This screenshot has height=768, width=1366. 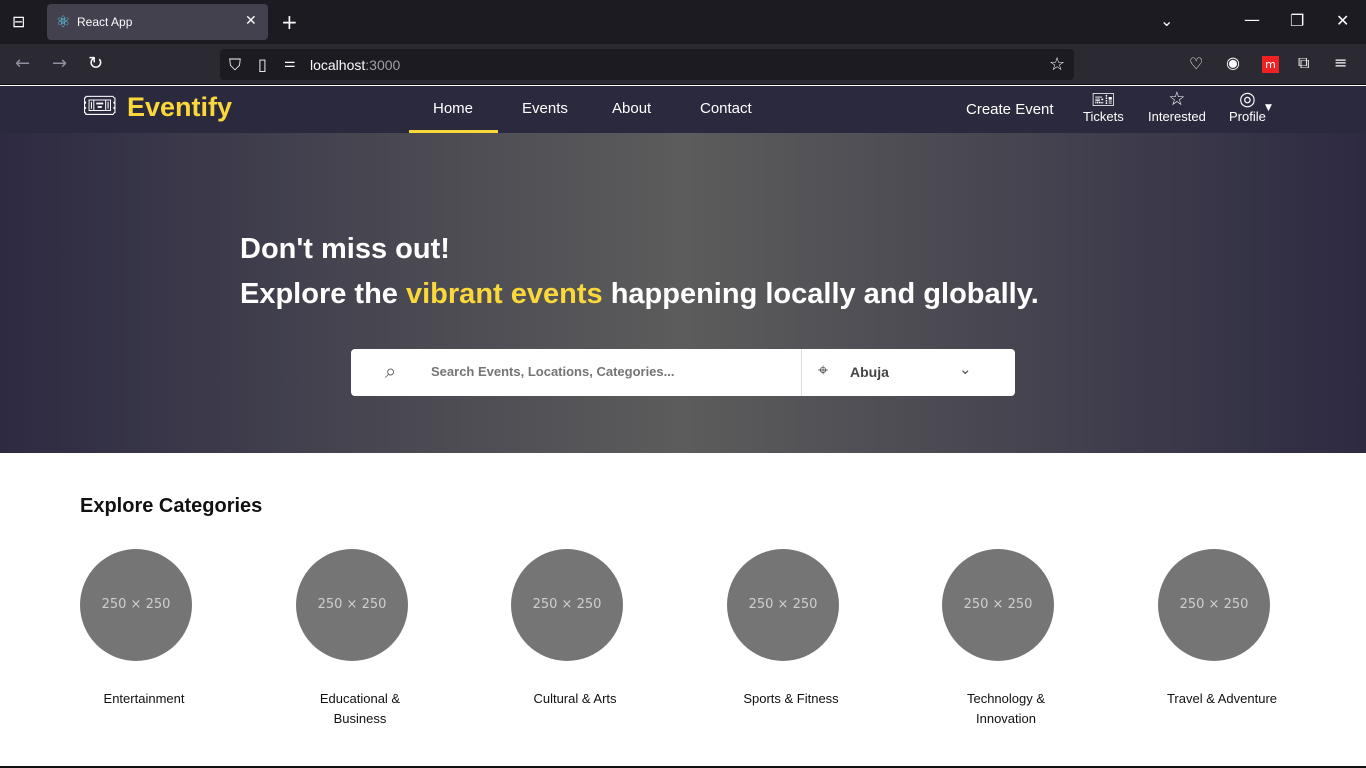 I want to click on browser-tab-bar: ⊟ ⚛ React App ✕ + ⌄ — ❐ ✕, so click(x=683, y=22).